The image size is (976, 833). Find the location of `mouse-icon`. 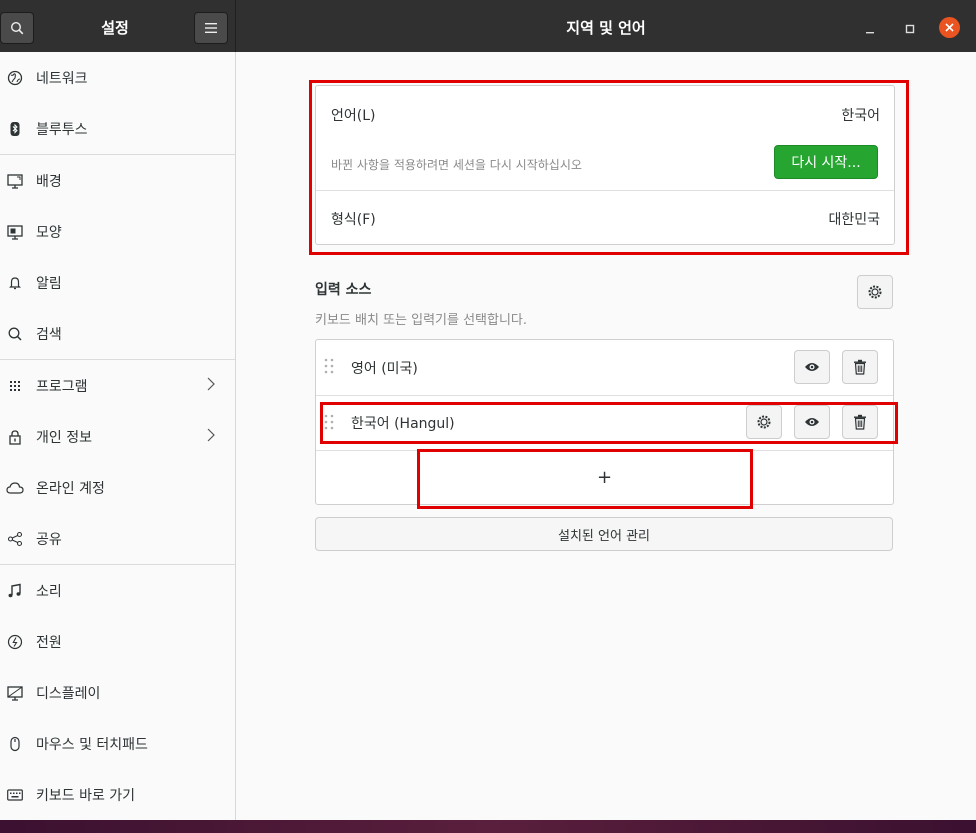

mouse-icon is located at coordinates (15, 744).